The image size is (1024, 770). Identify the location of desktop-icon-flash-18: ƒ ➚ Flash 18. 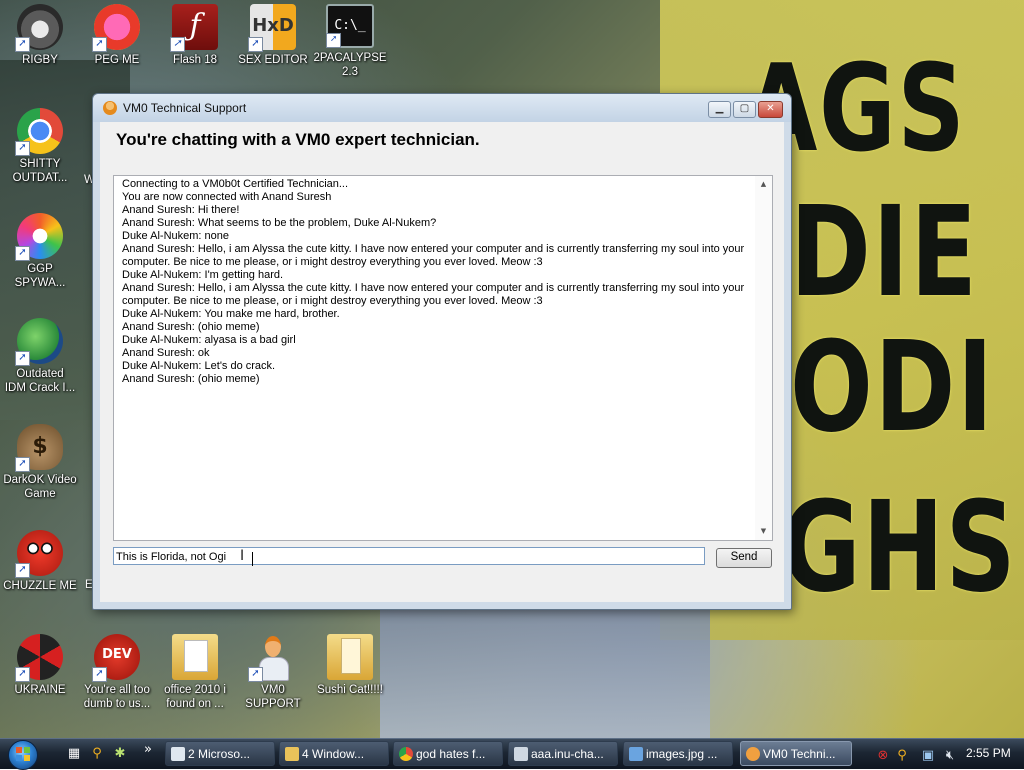
(195, 35).